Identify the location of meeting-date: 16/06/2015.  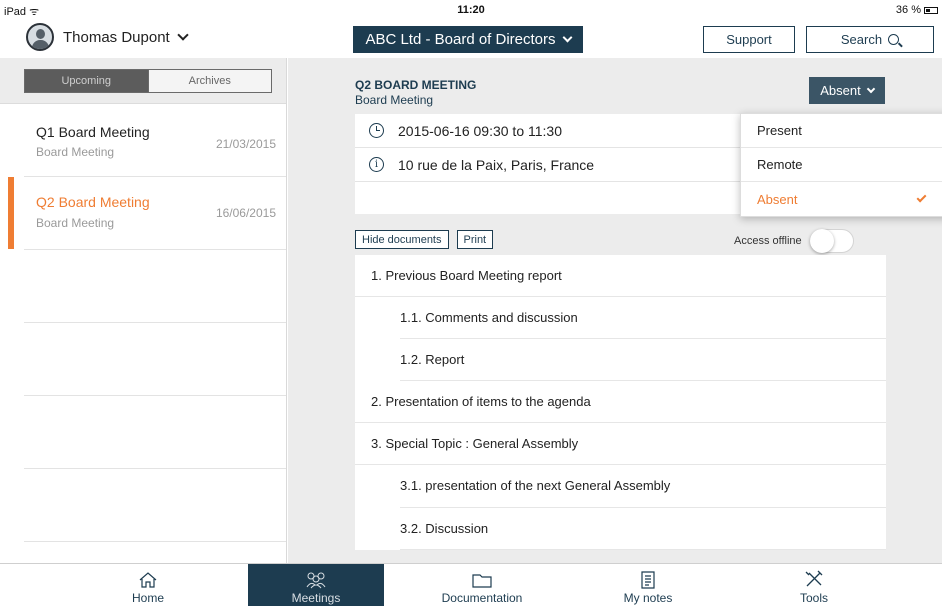
(245, 213).